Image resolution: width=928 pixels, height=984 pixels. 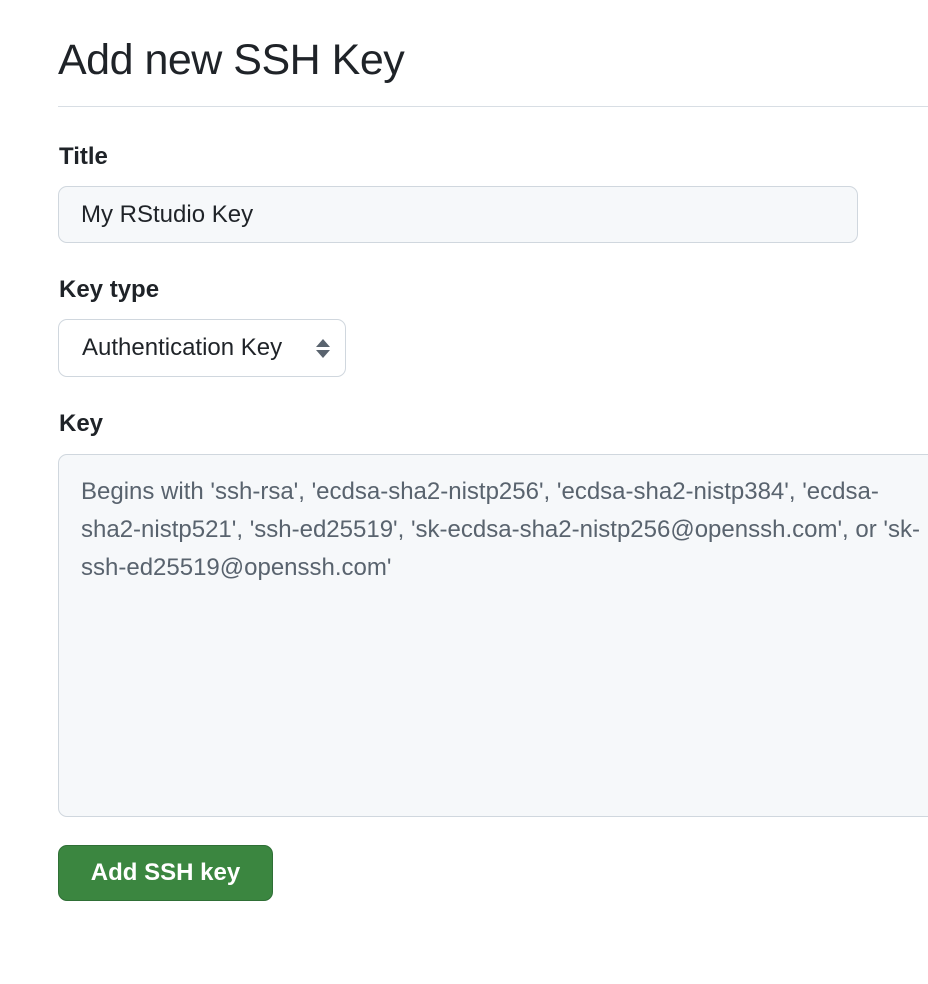 What do you see at coordinates (81, 423) in the screenshot?
I see `key-label: Key` at bounding box center [81, 423].